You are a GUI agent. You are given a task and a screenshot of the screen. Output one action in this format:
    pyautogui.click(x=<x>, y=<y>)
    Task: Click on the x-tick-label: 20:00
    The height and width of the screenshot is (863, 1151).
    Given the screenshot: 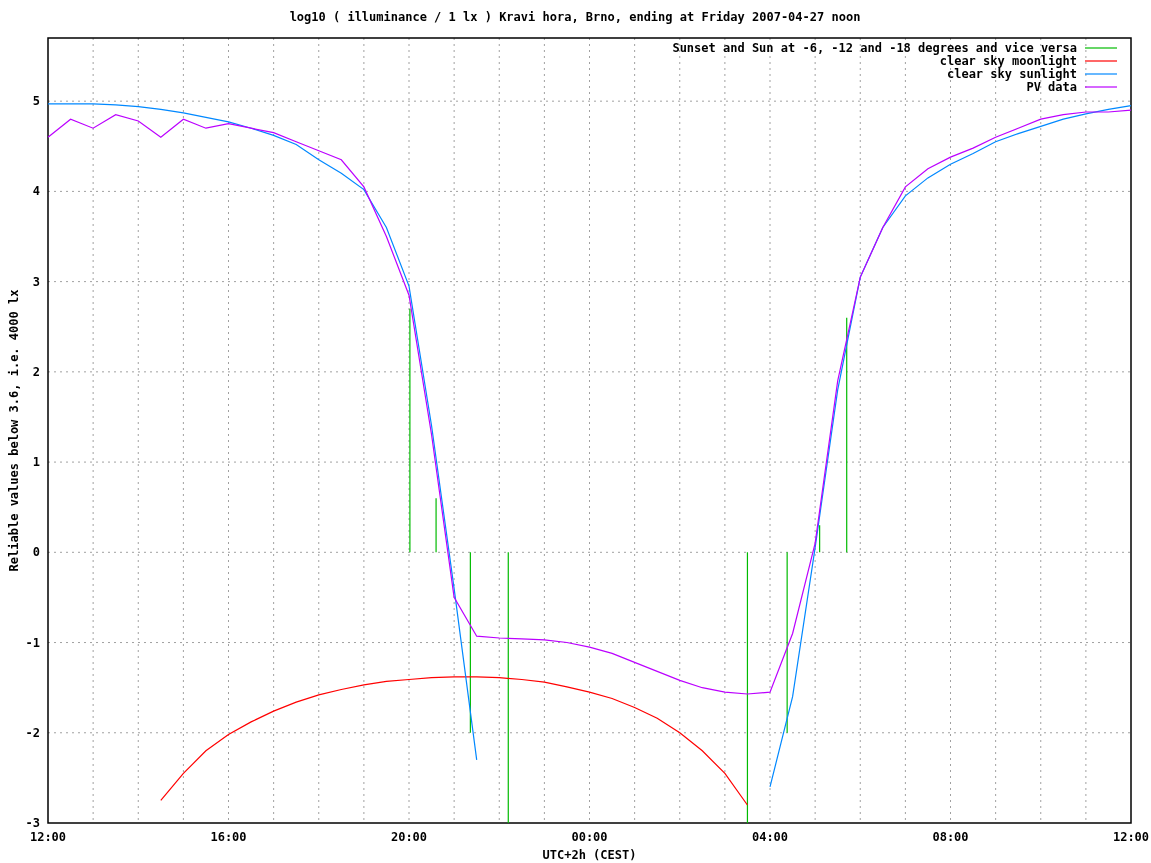 What is the action you would take?
    pyautogui.click(x=409, y=837)
    